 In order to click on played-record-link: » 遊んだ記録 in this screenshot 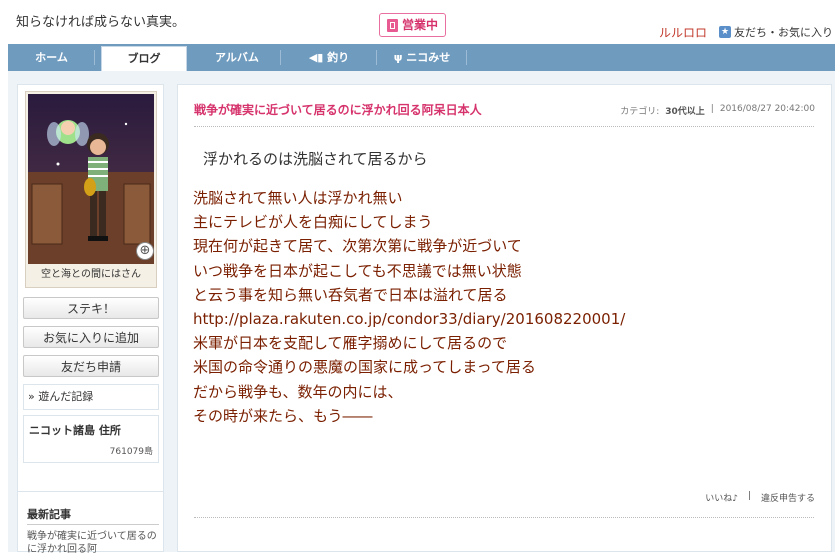, I will do `click(91, 397)`.